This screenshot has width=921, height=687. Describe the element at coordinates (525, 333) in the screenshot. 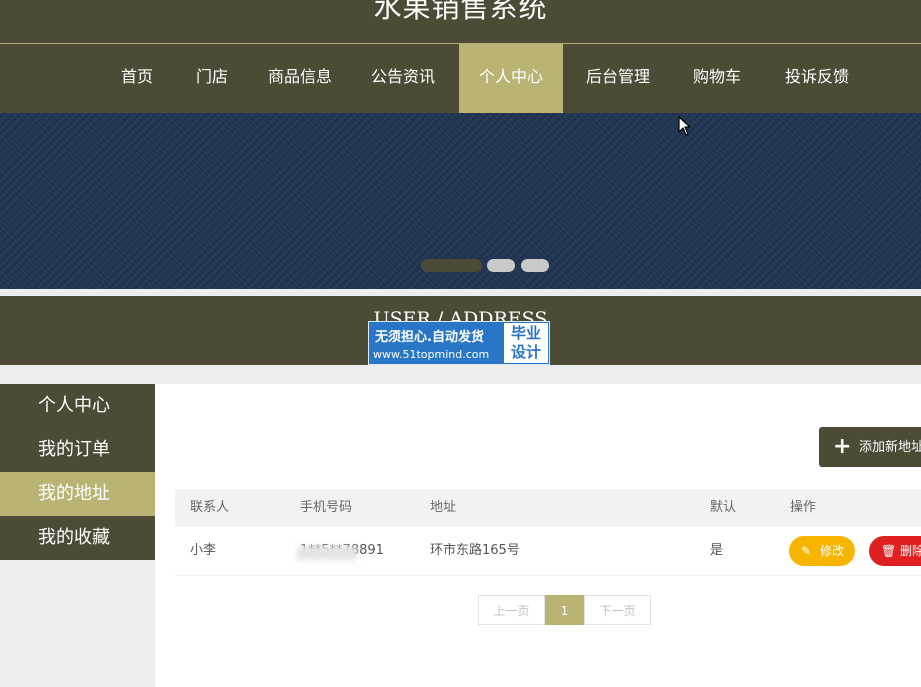

I see `watermark-box-line1: 毕业` at that location.